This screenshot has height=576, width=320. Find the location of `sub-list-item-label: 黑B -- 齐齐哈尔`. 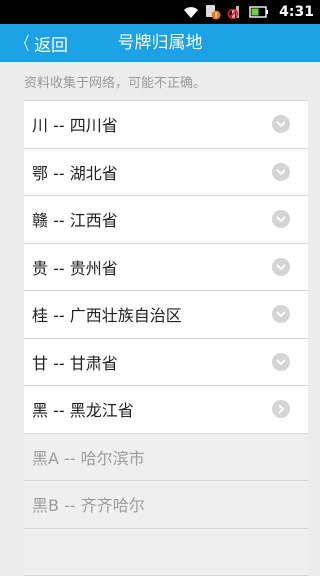

sub-list-item-label: 黑B -- 齐齐哈尔 is located at coordinates (88, 504).